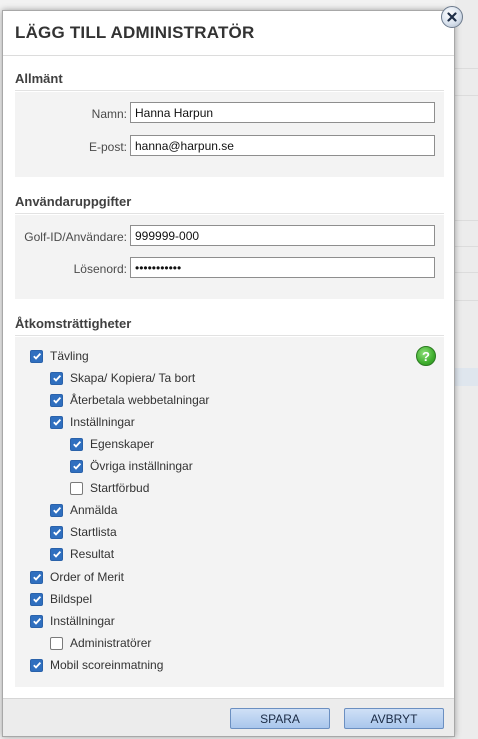 This screenshot has width=478, height=739. Describe the element at coordinates (69, 356) in the screenshot. I see `perm-label: Tävling` at that location.